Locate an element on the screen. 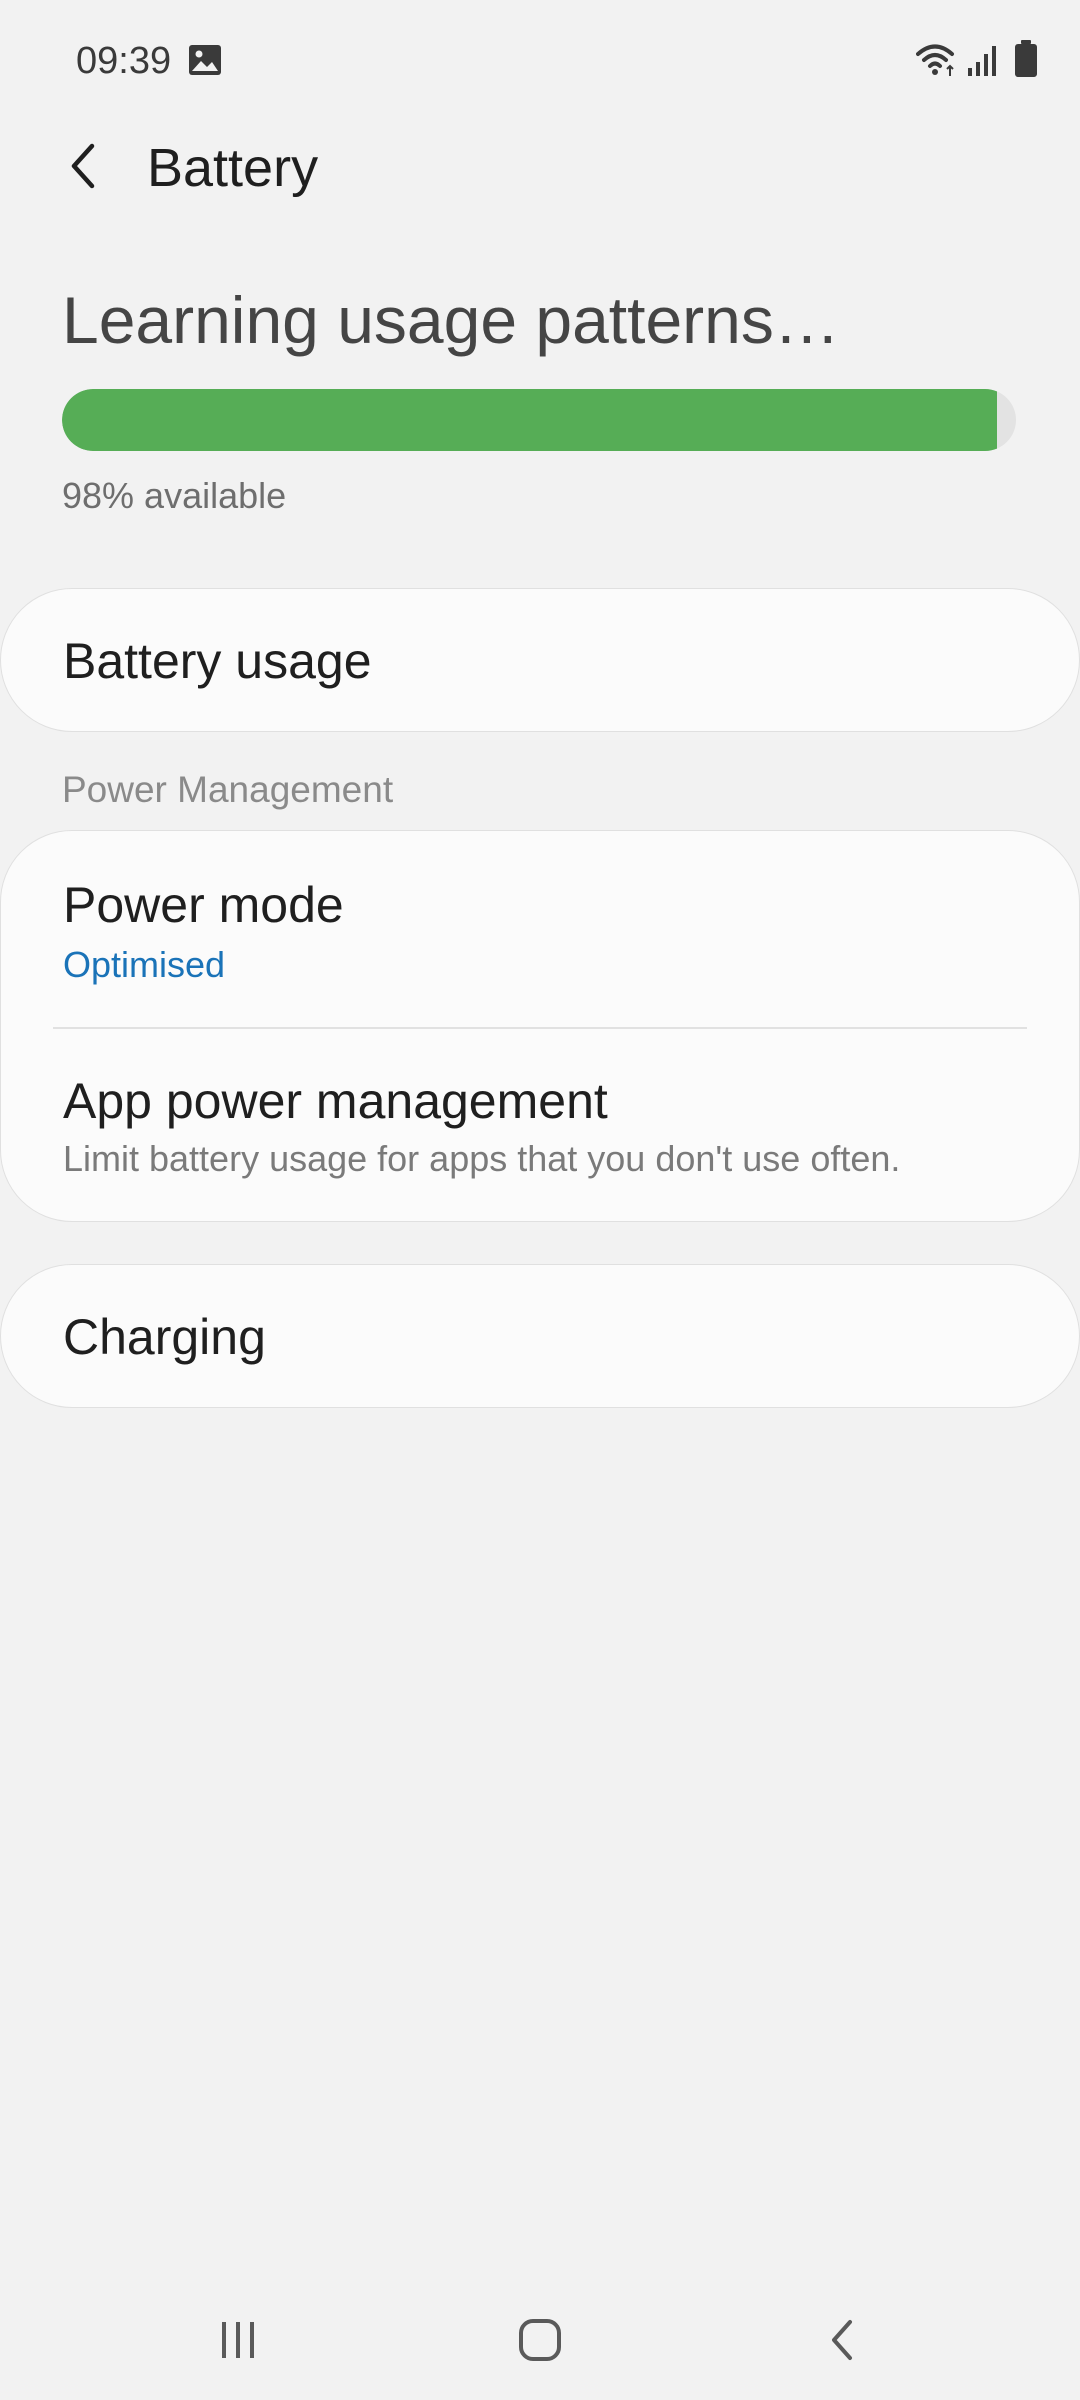 This screenshot has height=2400, width=1080. navigation-bar is located at coordinates (540, 2340).